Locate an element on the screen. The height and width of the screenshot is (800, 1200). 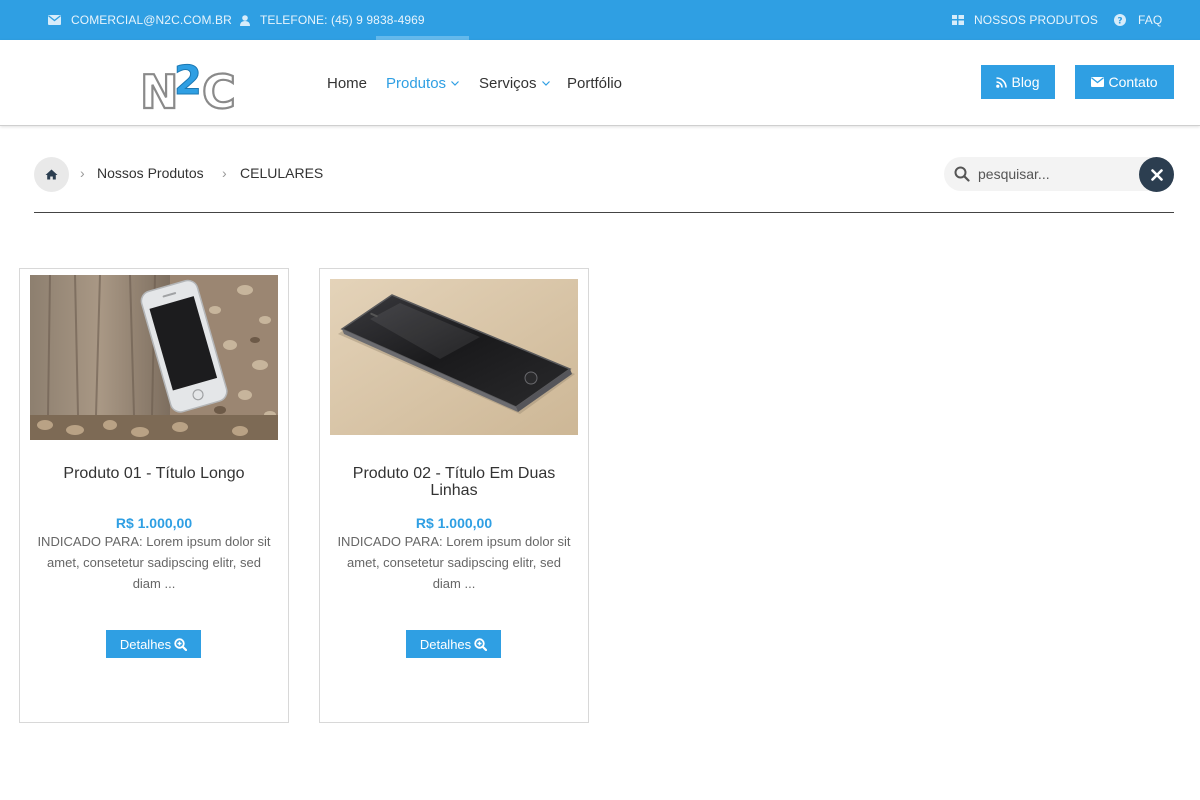
nav-produtos: Produtos is located at coordinates (422, 83).